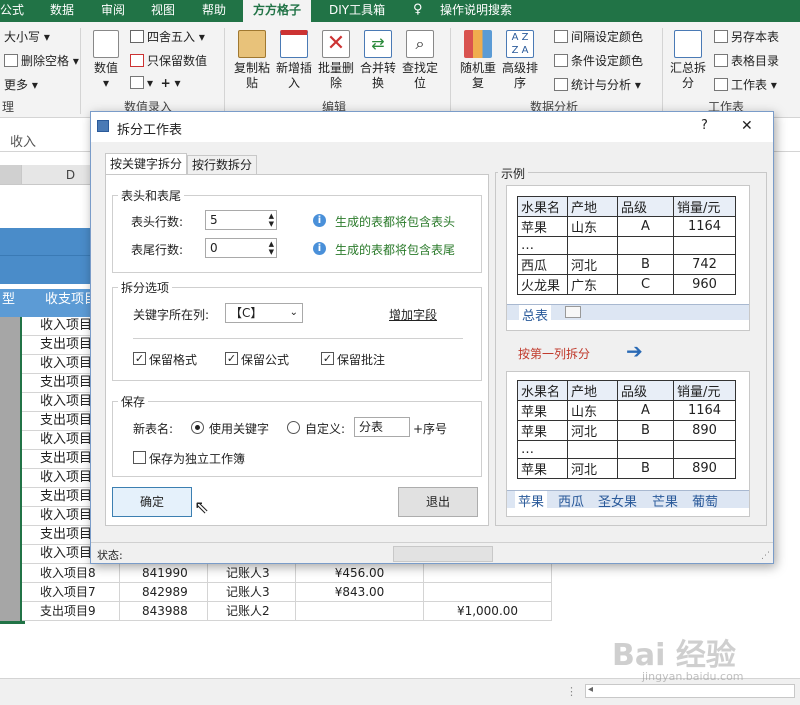 Image resolution: width=800 pixels, height=705 pixels. I want to click on ok-button: 确定, so click(152, 502).